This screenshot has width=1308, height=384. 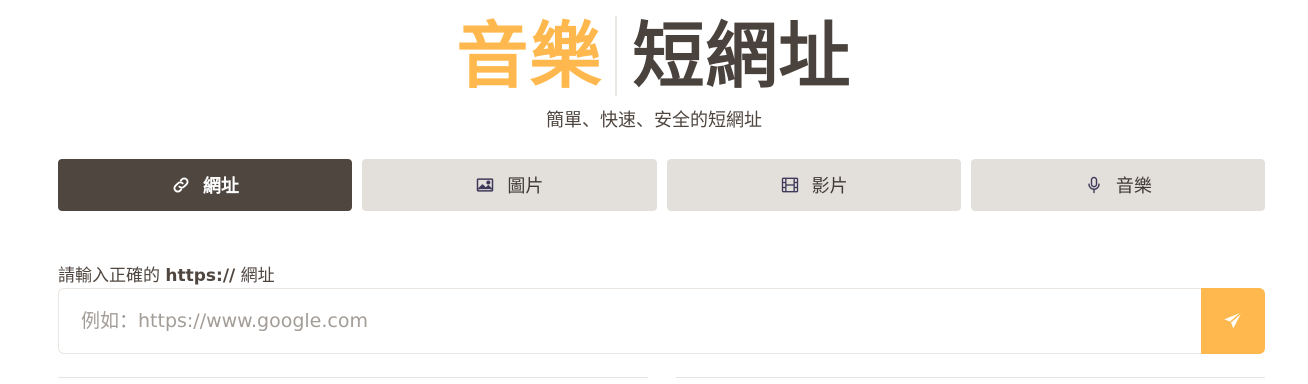 I want to click on microphone-icon, so click(x=1094, y=185).